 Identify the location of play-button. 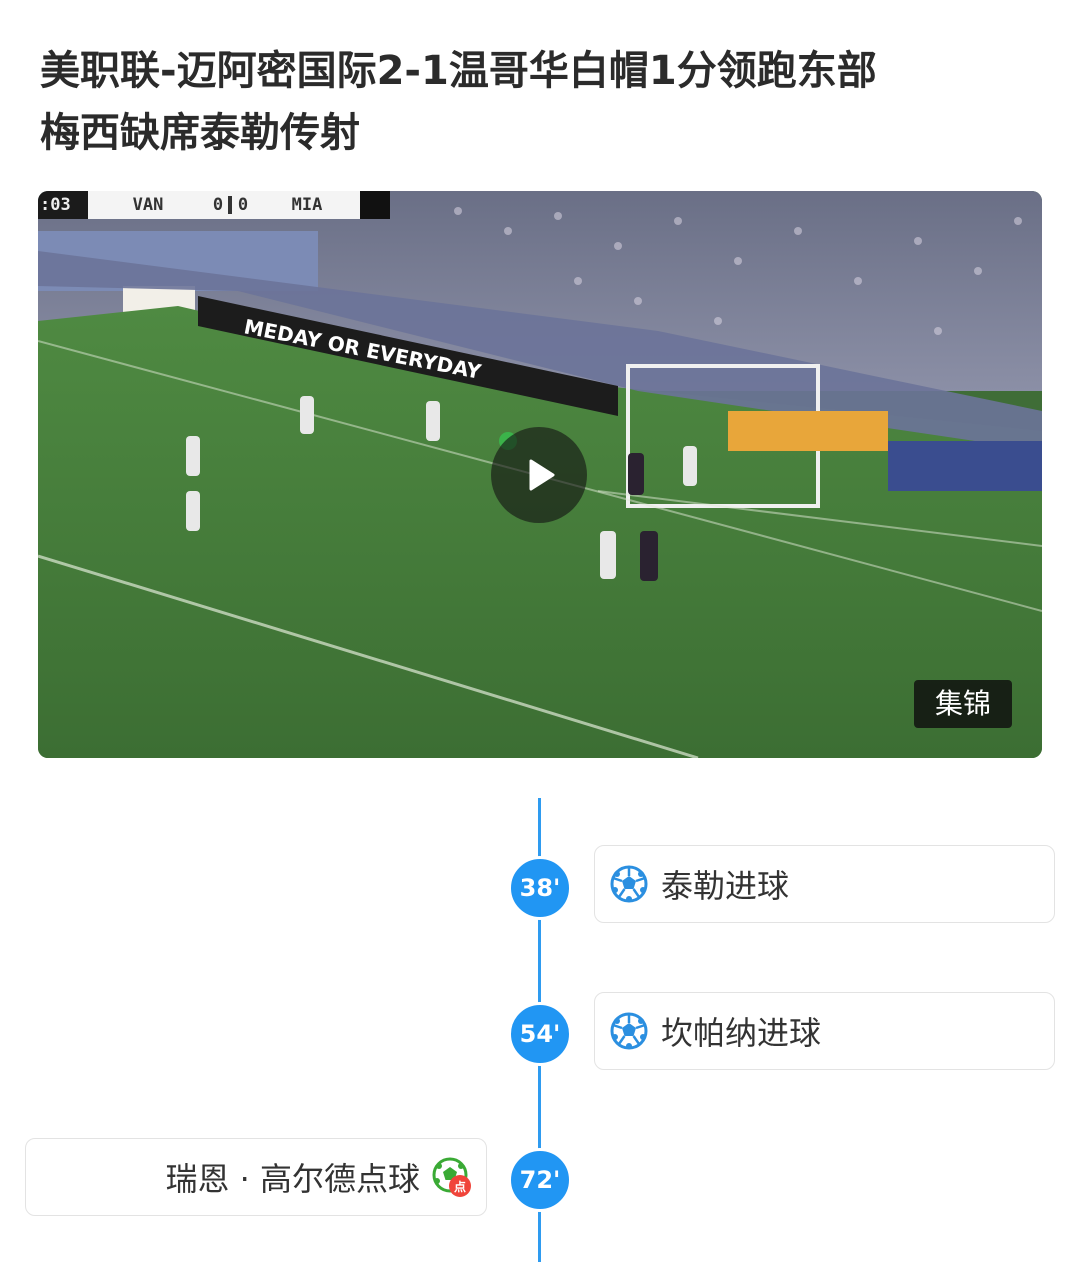
(539, 475).